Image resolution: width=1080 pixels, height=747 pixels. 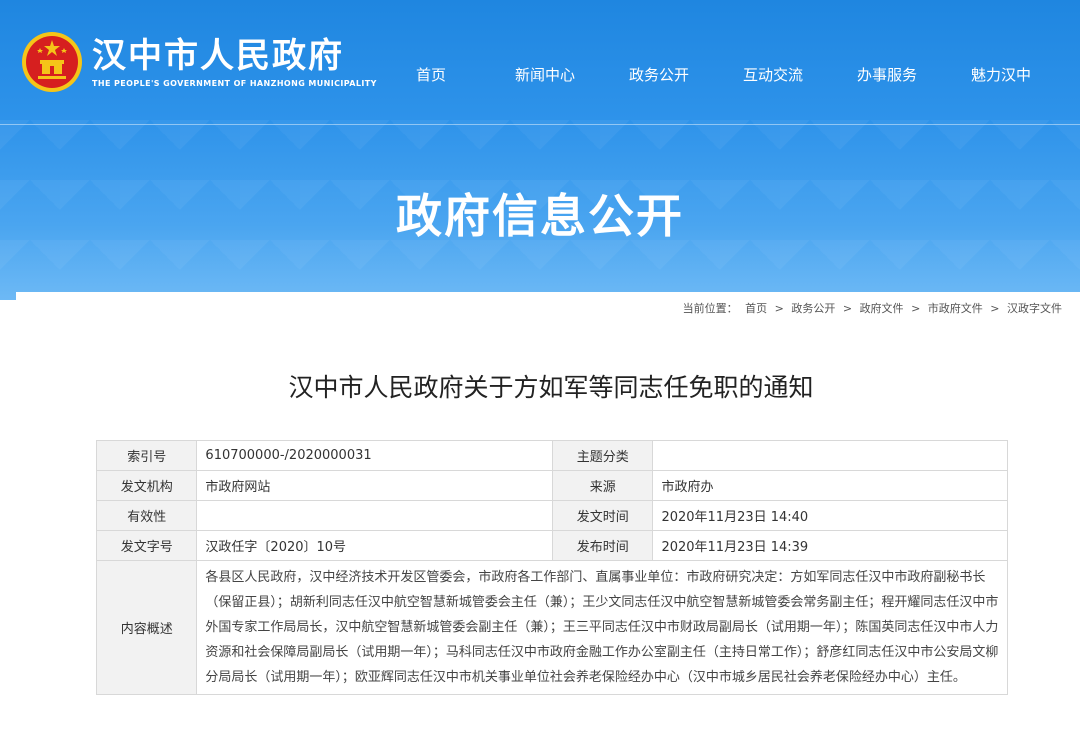 I want to click on nav-item-home: 首页, so click(x=431, y=74).